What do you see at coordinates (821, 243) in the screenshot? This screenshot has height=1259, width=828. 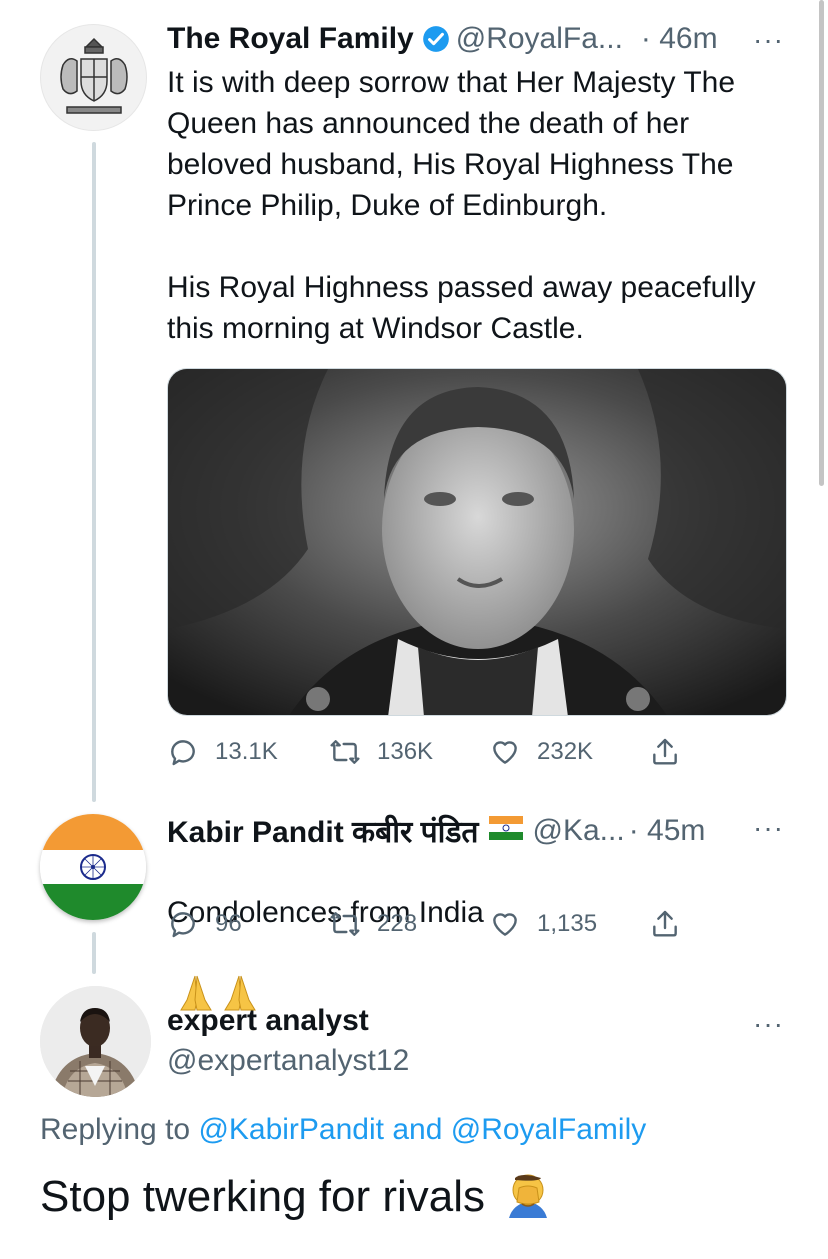 I see `scrollbar` at bounding box center [821, 243].